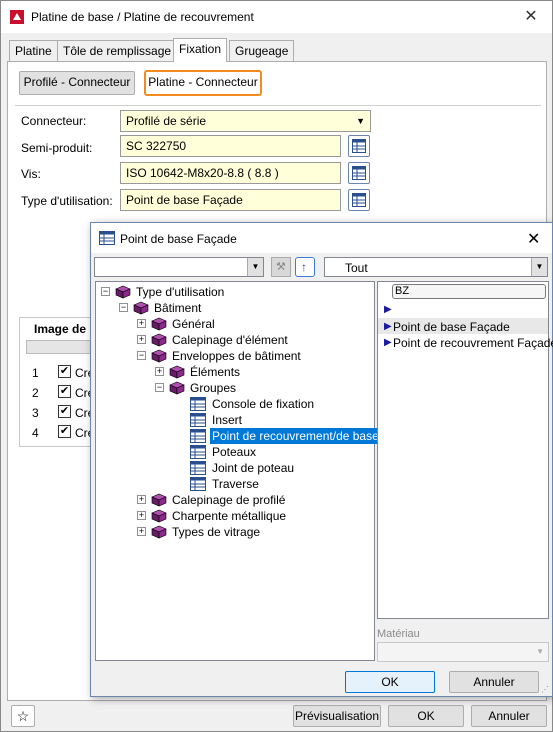 This screenshot has width=553, height=732. Describe the element at coordinates (356, 268) in the screenshot. I see `filter-value: Tout` at that location.